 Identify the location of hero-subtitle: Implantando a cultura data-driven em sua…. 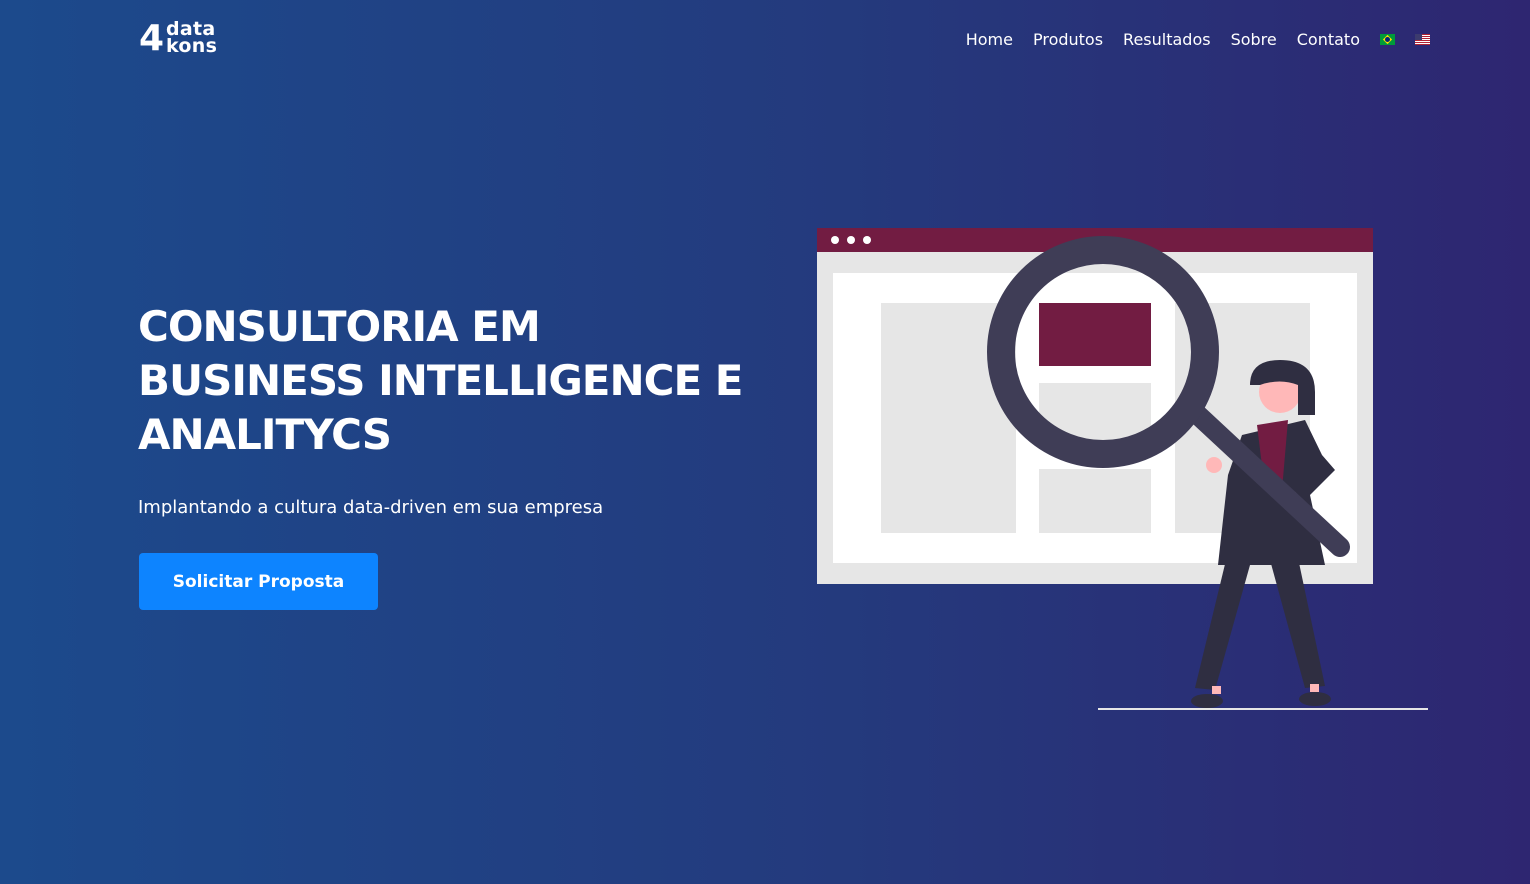
(371, 507).